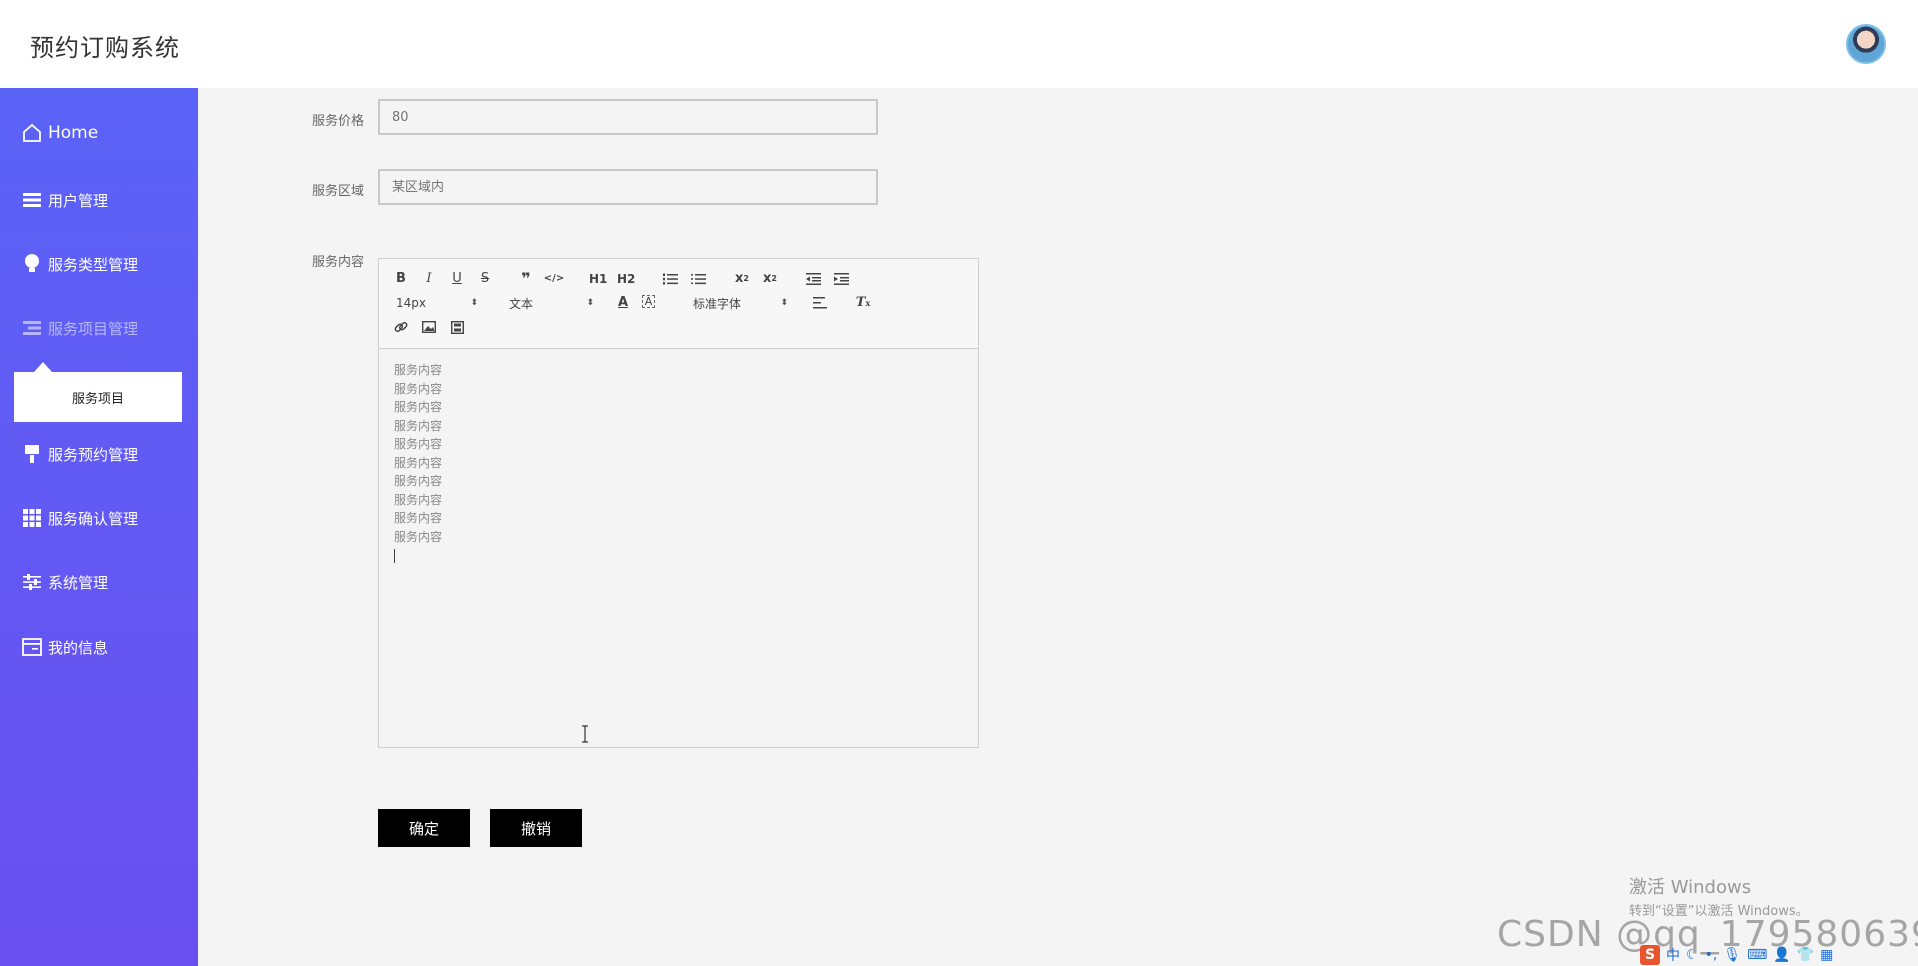  I want to click on ibeam-cursor-icon, so click(585, 734).